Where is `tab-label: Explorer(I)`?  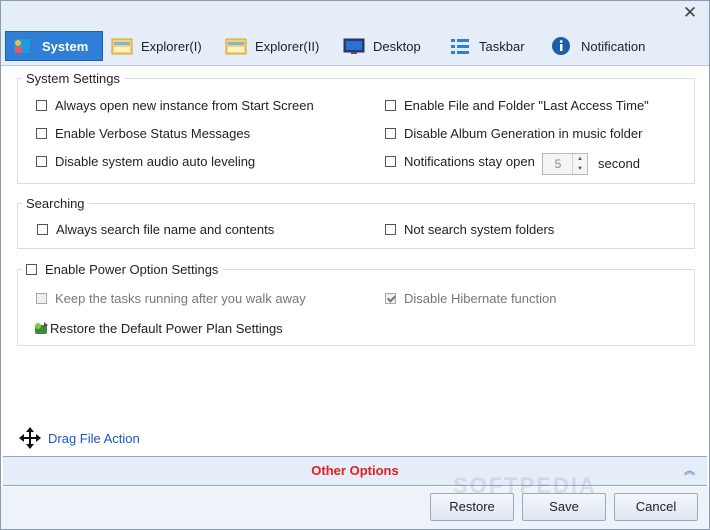 tab-label: Explorer(I) is located at coordinates (171, 46).